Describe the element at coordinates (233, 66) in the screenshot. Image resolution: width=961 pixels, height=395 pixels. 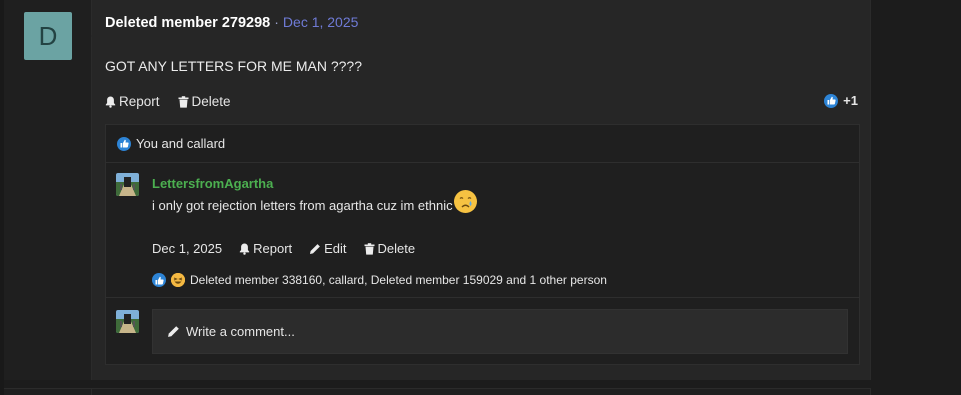
I see `post-text: GOT ANY LETTERS FOR ME MAN ????` at that location.